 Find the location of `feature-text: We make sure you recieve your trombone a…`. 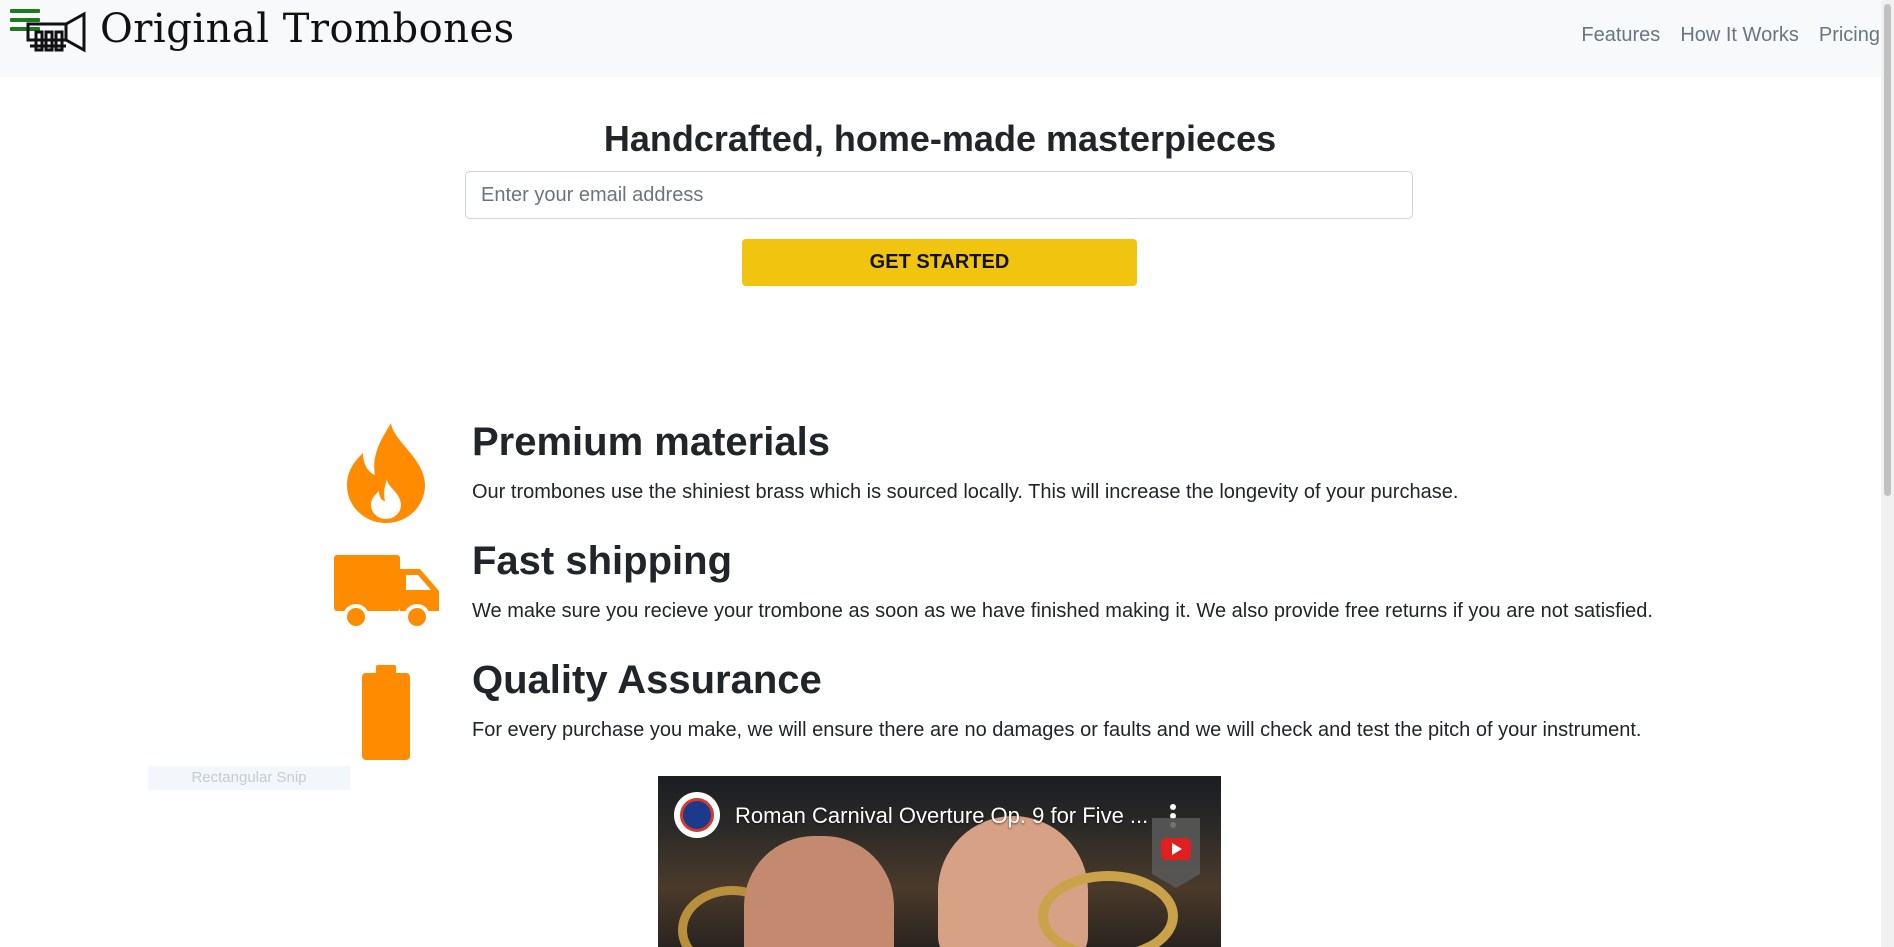

feature-text: We make sure you recieve your trombone a… is located at coordinates (1062, 611).